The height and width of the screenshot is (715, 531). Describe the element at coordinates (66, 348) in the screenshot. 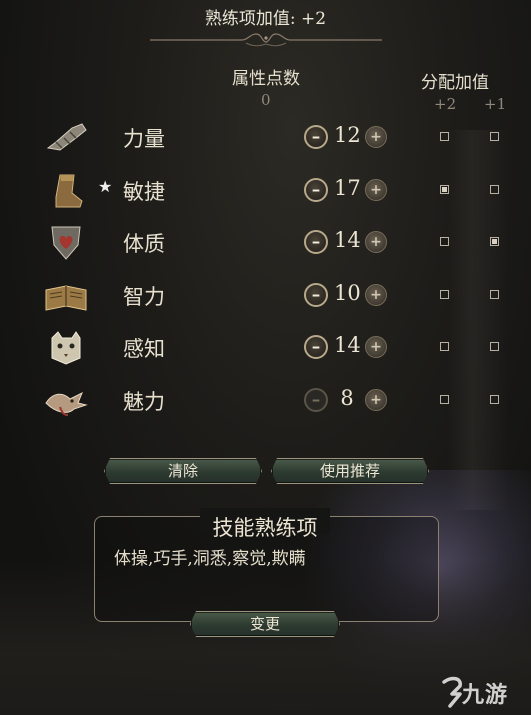

I see `owlbear-icon` at that location.